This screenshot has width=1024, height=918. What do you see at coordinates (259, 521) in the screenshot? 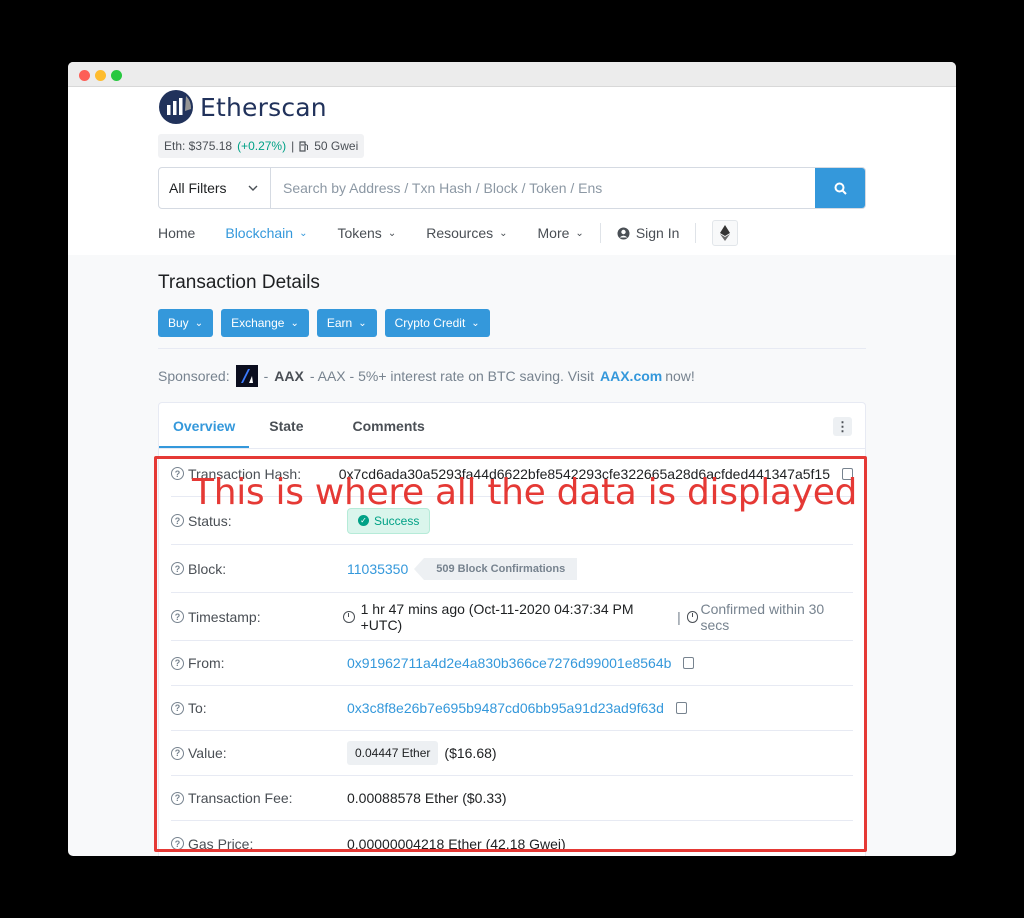
I see `detail-label: ? Status:` at bounding box center [259, 521].